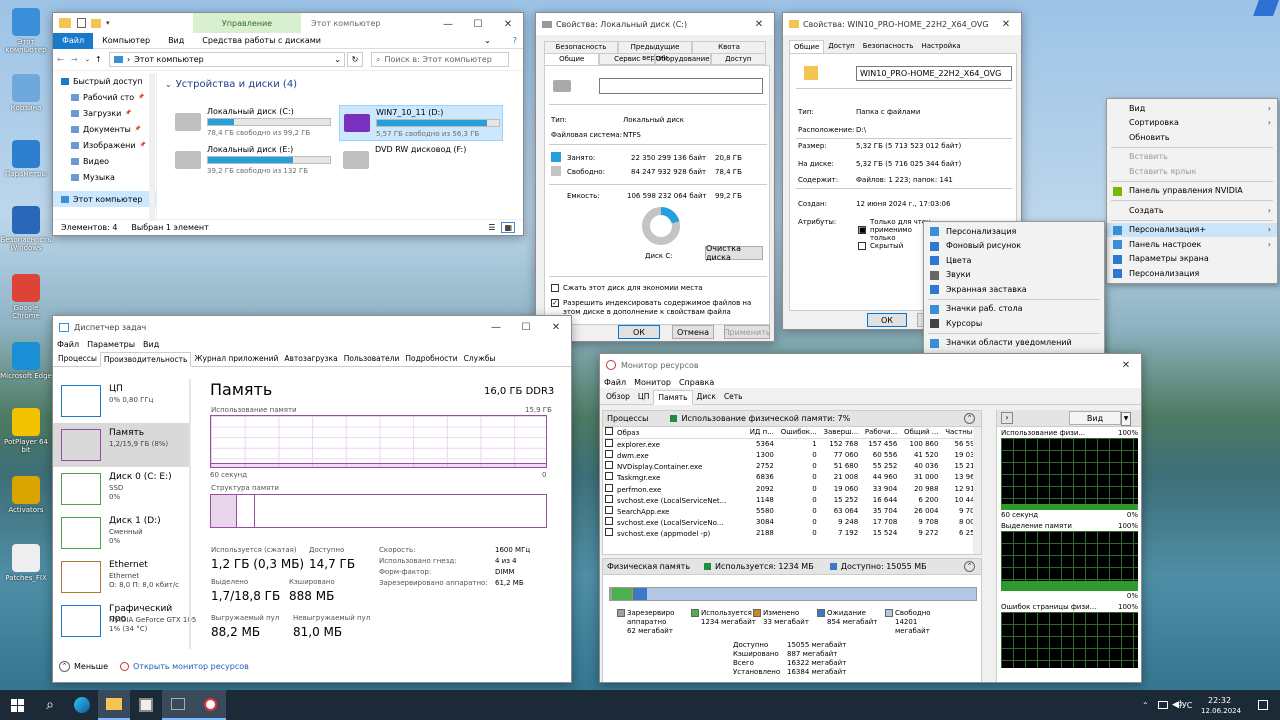  What do you see at coordinates (1192, 171) in the screenshot?
I see `menu-item: Вставить ярлык` at bounding box center [1192, 171].